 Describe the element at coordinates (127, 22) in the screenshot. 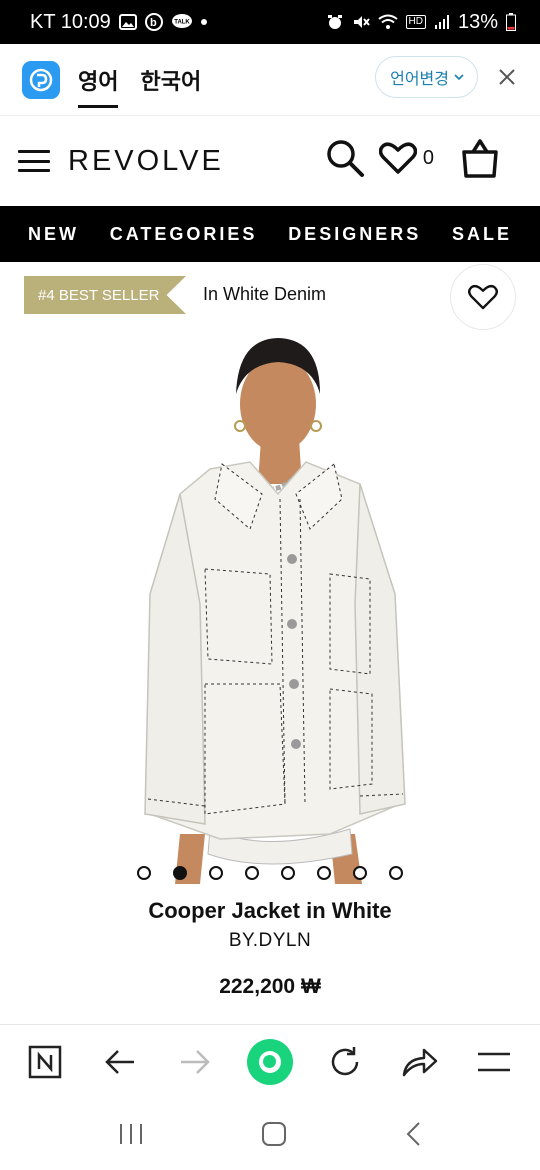

I see `gallery-icon` at that location.